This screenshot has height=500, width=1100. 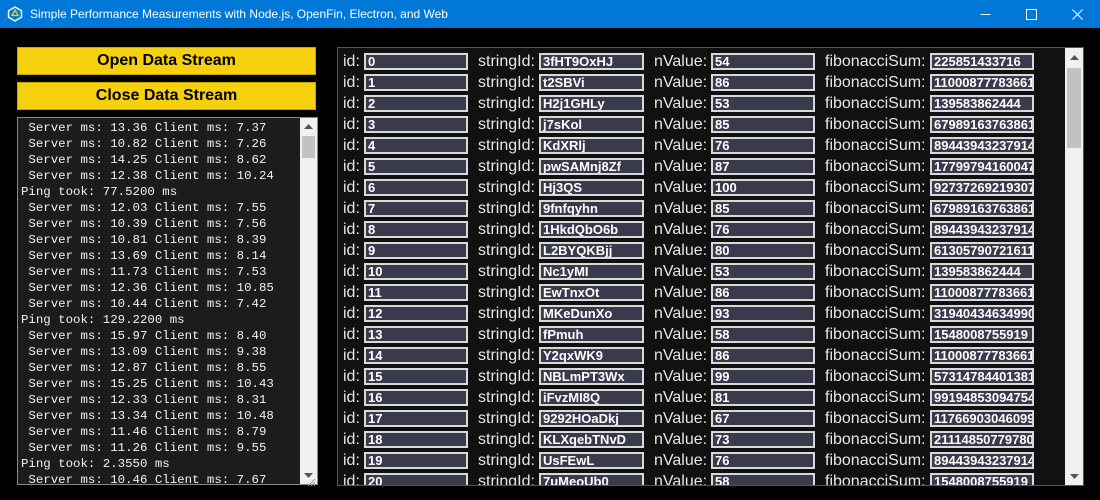 What do you see at coordinates (763, 61) in the screenshot?
I see `nvalue-field: 54` at bounding box center [763, 61].